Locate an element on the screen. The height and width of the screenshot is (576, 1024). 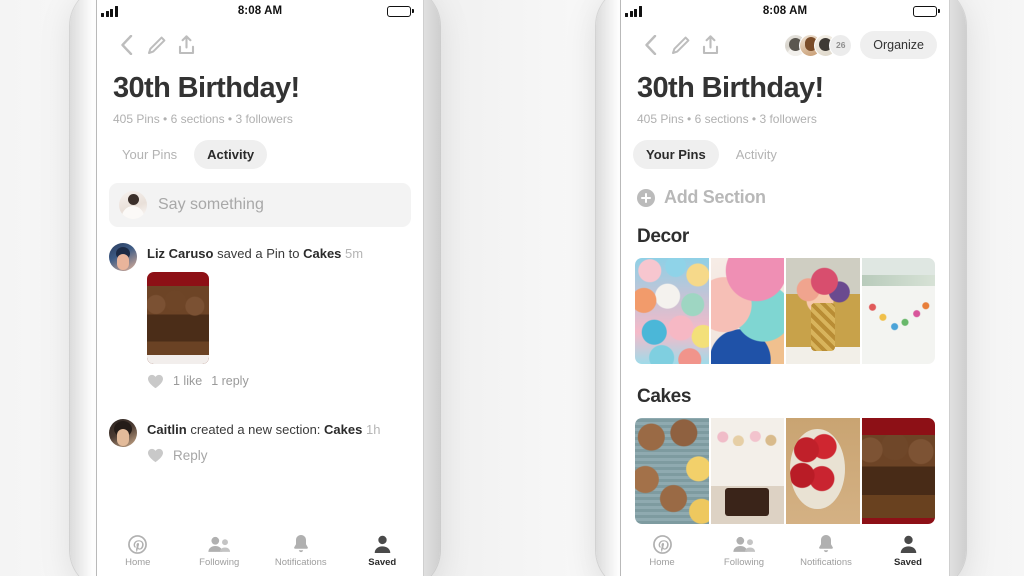
activity-actor: Caitlin is located at coordinates (167, 429).